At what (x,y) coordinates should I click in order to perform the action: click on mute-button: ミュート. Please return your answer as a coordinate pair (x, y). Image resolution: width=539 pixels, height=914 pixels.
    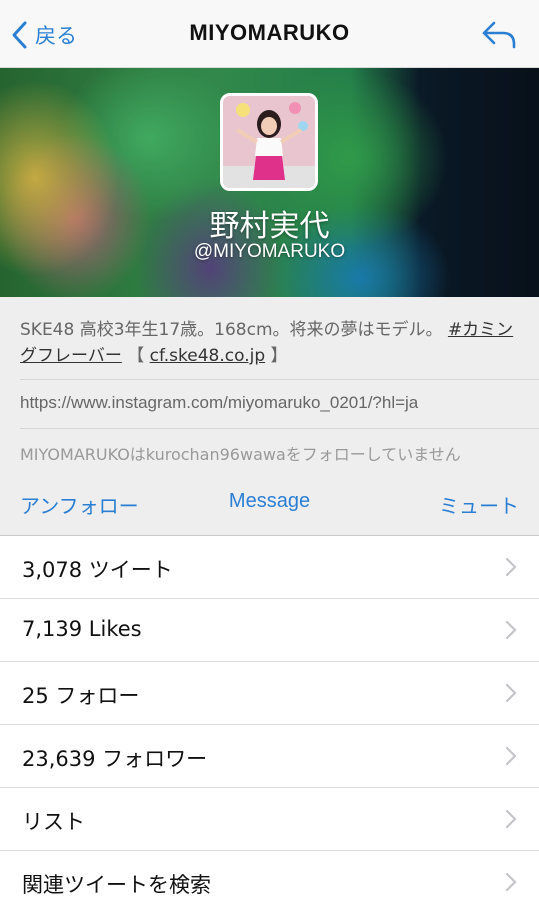
    Looking at the image, I should click on (479, 504).